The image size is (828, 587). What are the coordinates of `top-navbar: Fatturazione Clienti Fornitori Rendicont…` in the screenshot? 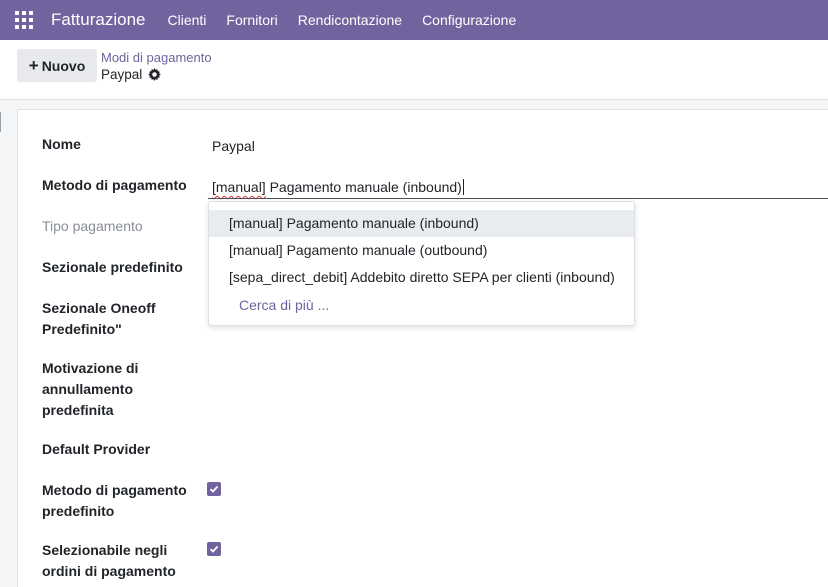 It's located at (414, 20).